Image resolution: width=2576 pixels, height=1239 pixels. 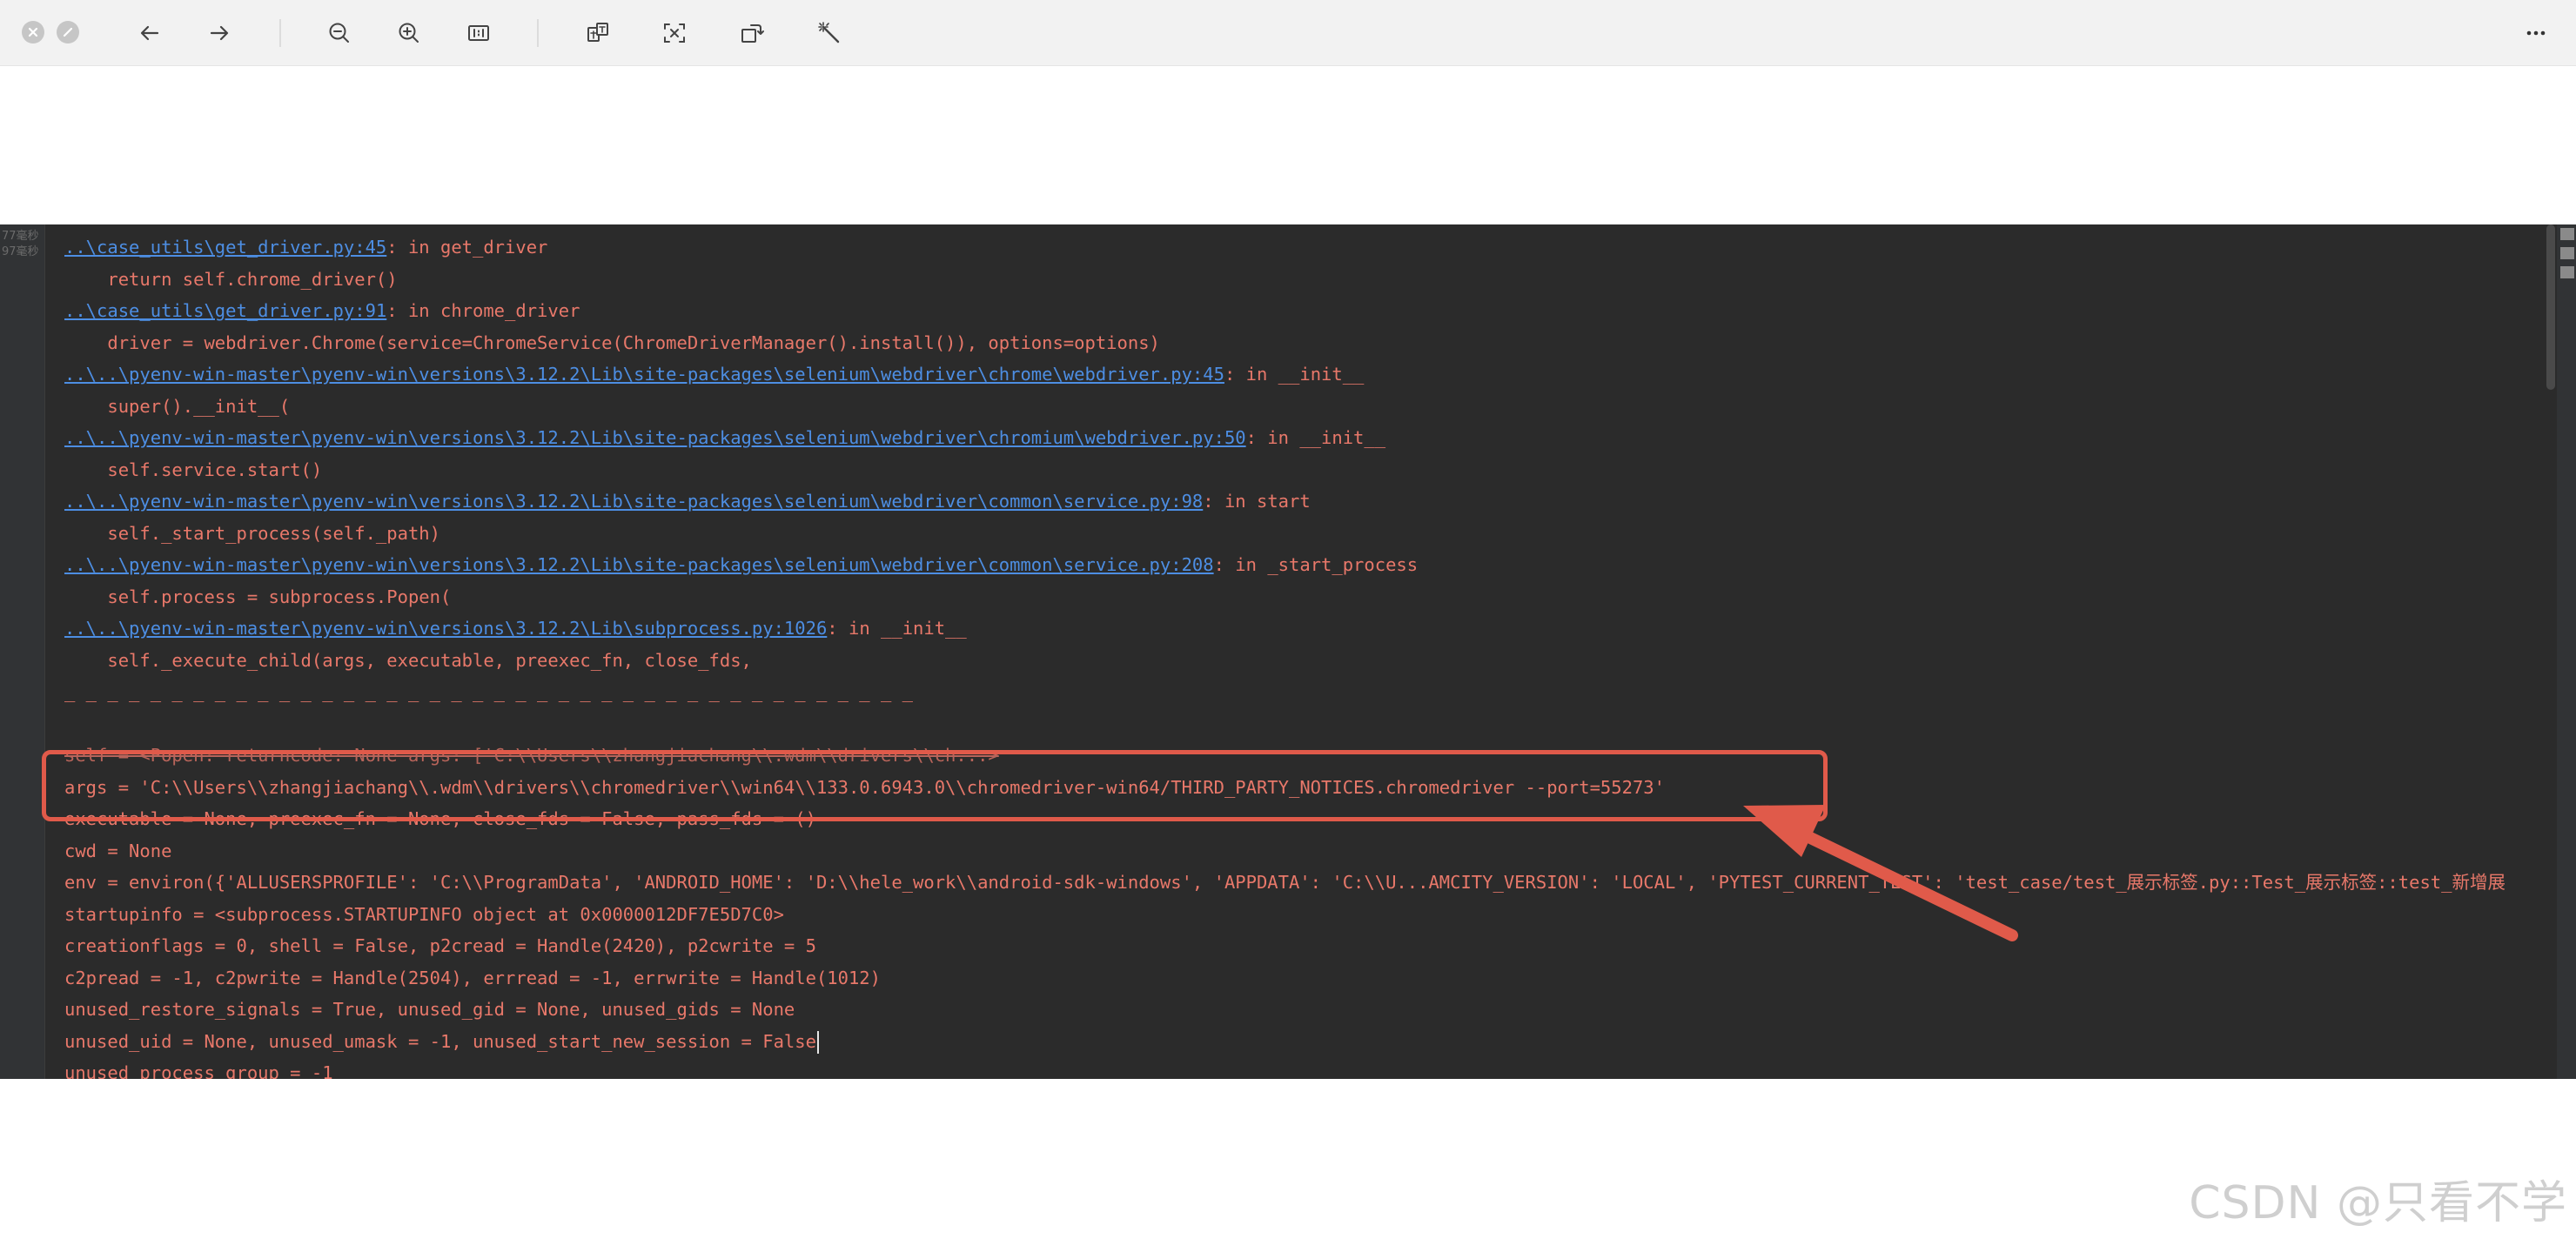 I want to click on zoom-out-icon, so click(x=339, y=33).